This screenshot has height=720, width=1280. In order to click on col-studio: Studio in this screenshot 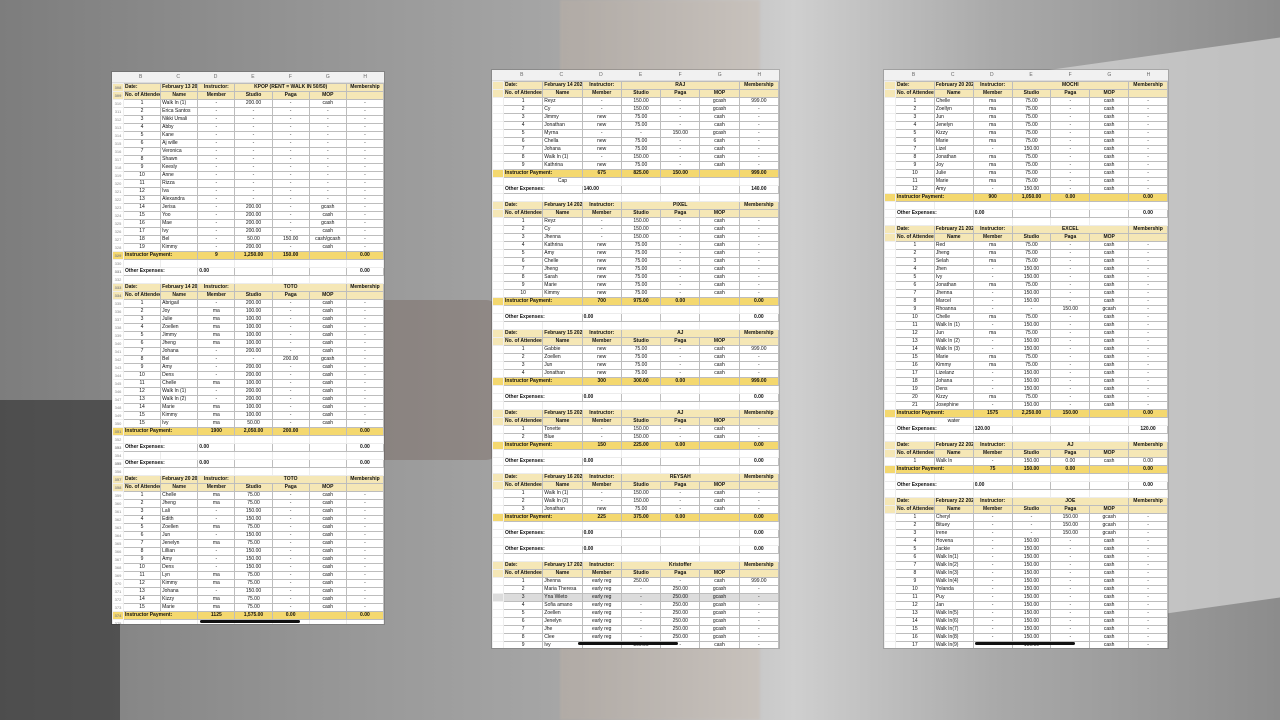, I will do `click(253, 95)`.